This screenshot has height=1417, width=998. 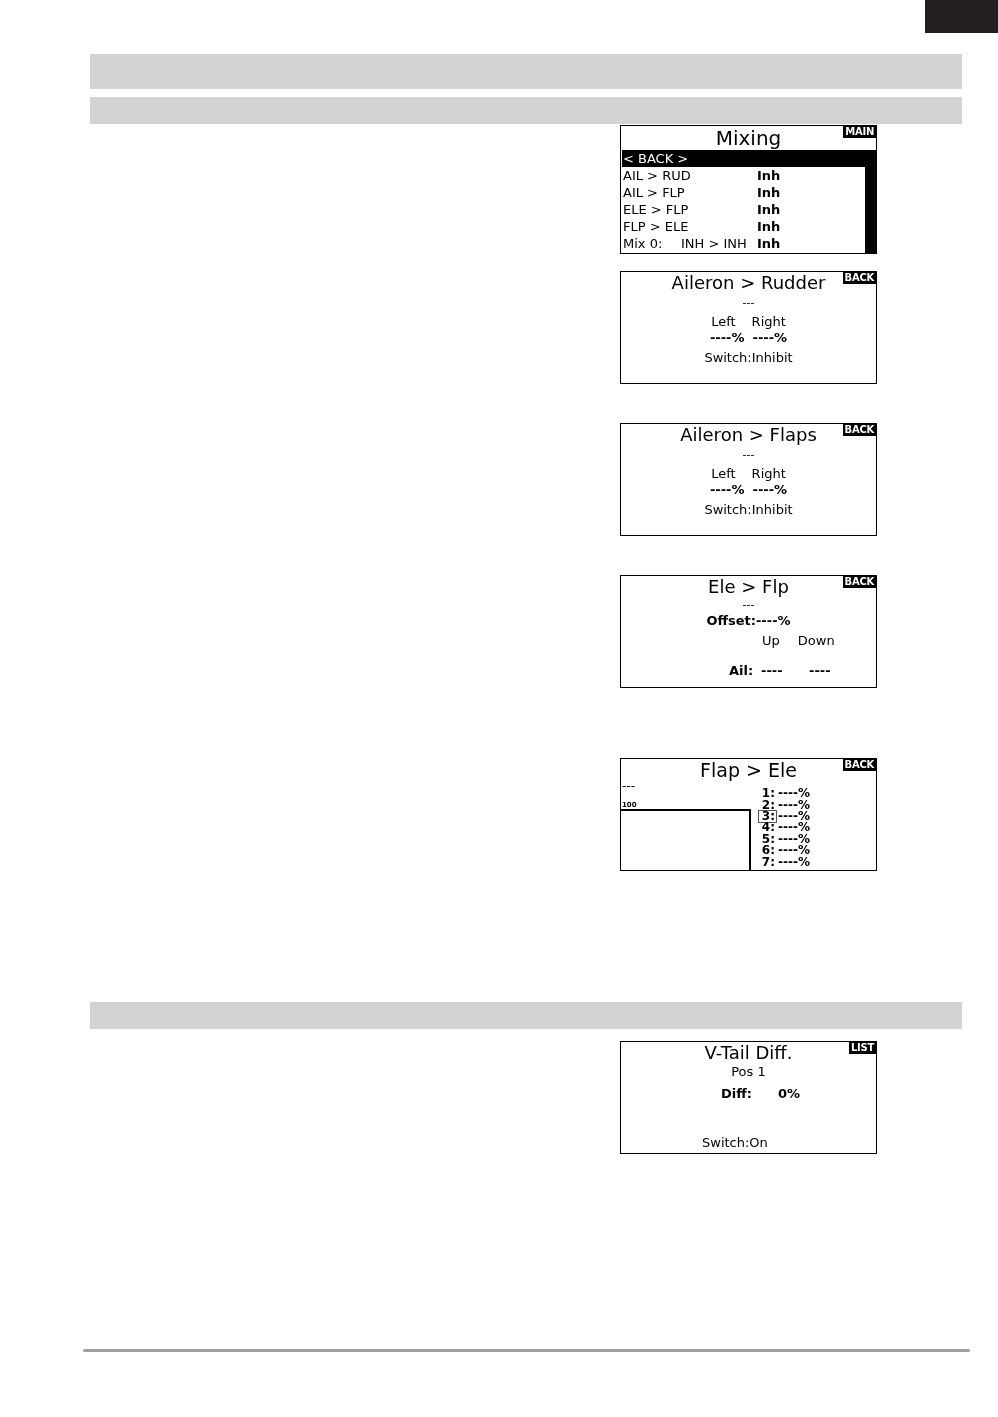 I want to click on point-label: 2:, so click(x=767, y=805).